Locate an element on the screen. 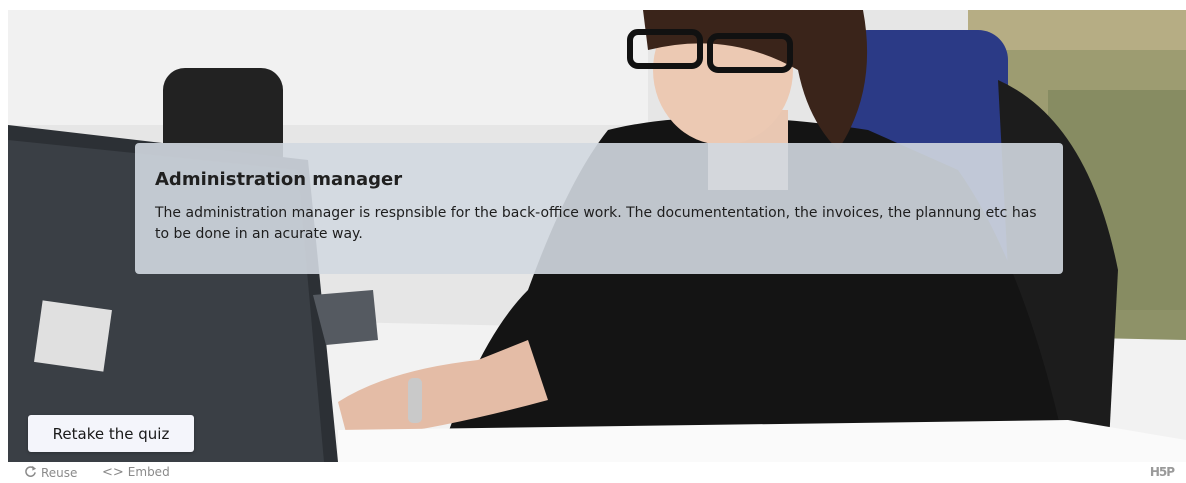  h5p-logo: H5P is located at coordinates (1162, 472).